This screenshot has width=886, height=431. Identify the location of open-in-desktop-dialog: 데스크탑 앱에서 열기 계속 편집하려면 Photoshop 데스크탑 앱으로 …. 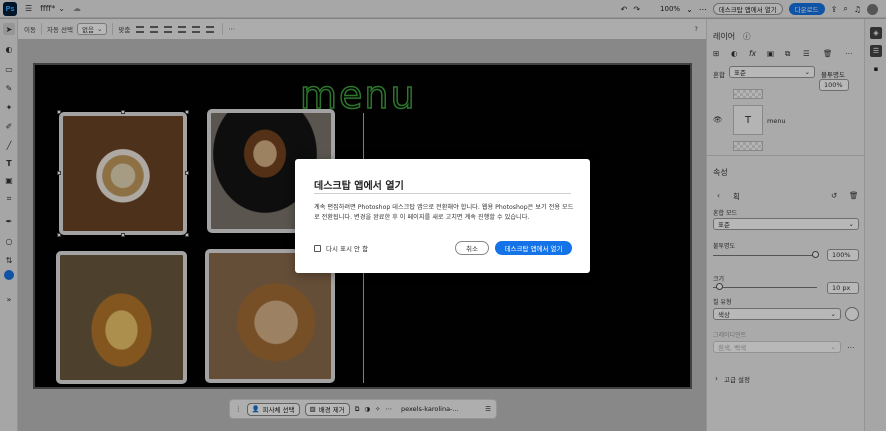
(442, 216).